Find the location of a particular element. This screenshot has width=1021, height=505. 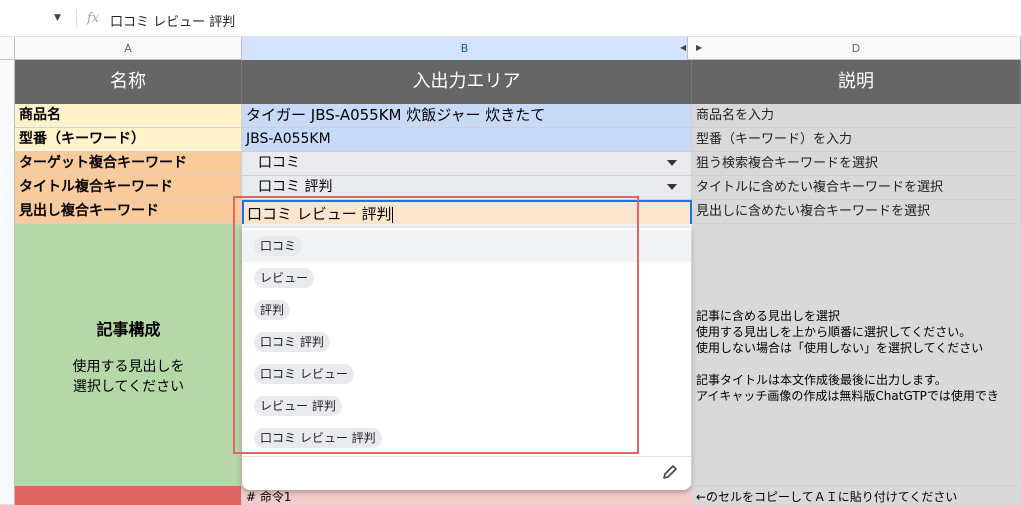

column-headers: A B ◀ ▶ D is located at coordinates (510, 48).